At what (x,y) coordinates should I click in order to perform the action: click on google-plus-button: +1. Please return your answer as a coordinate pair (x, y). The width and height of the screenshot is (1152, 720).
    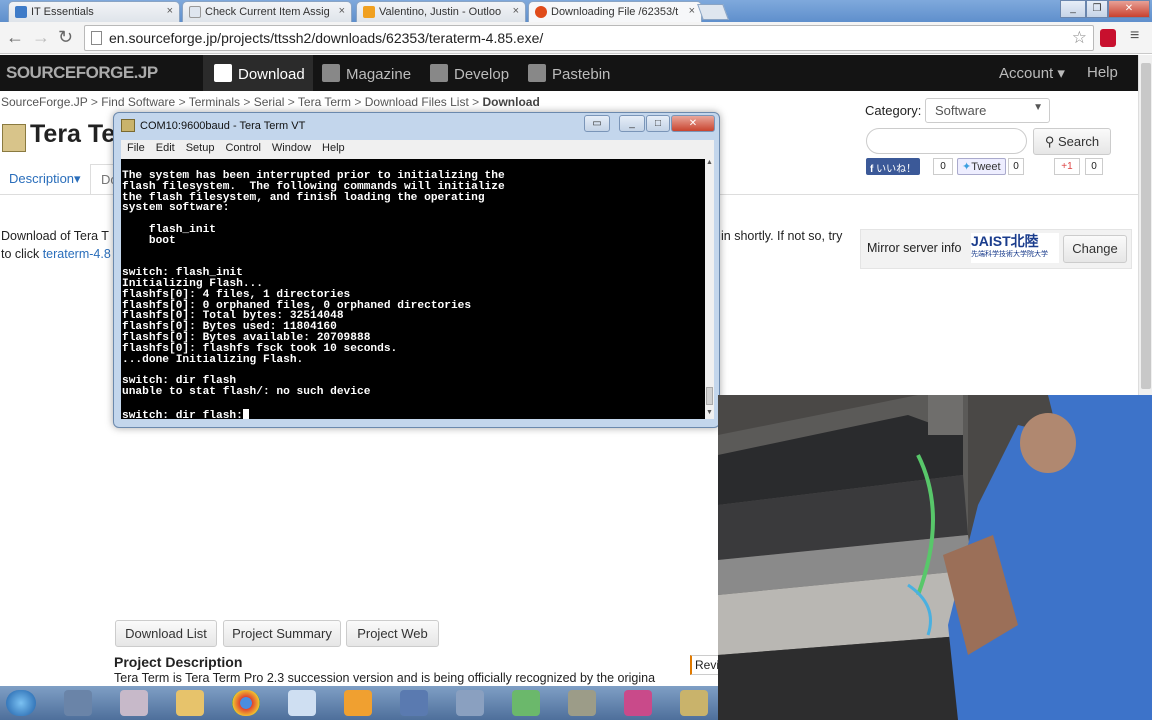
    Looking at the image, I should click on (1067, 166).